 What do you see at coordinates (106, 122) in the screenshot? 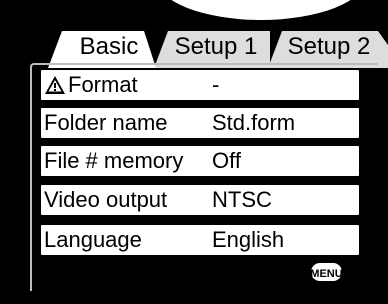
I see `menu-item-label: Folder name` at bounding box center [106, 122].